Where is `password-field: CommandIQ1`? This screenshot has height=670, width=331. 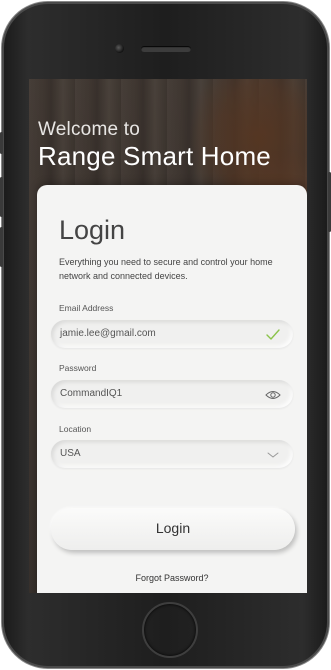 password-field: CommandIQ1 is located at coordinates (172, 394).